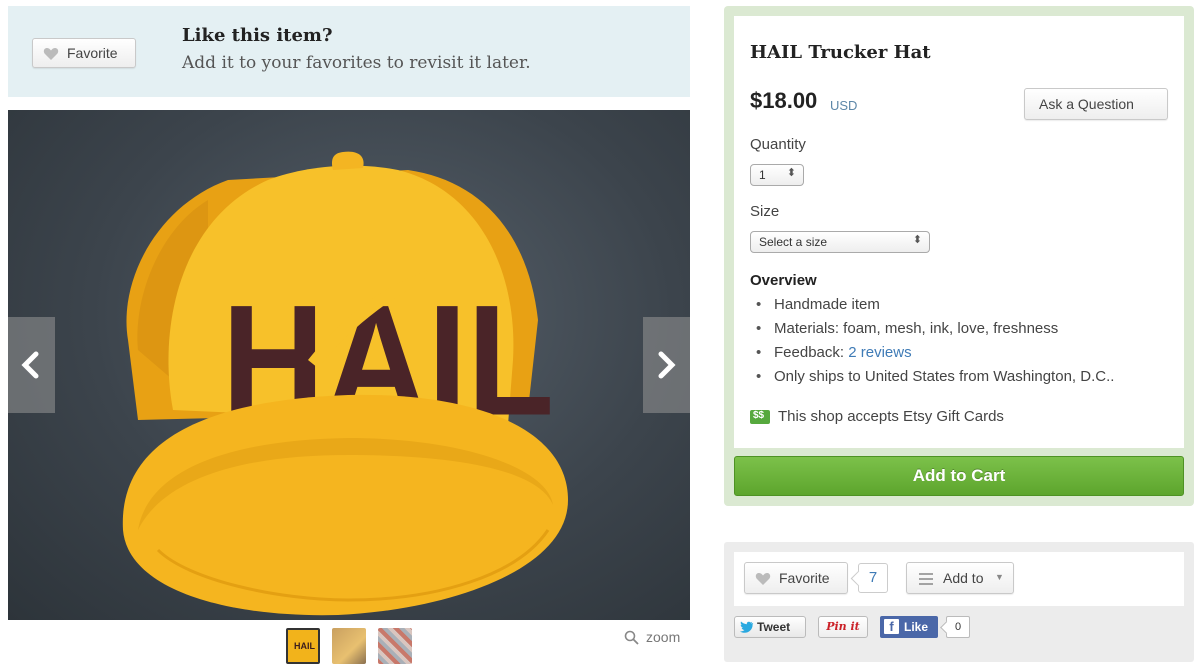  I want to click on gift-card-icon: $$, so click(760, 417).